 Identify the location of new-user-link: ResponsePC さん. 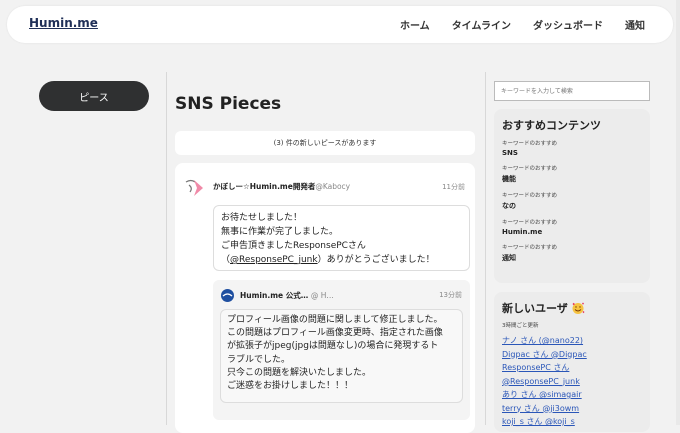
(572, 368).